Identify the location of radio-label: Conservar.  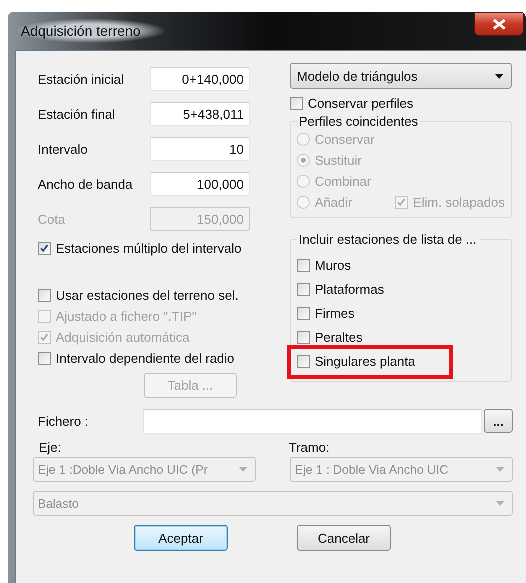
(345, 139).